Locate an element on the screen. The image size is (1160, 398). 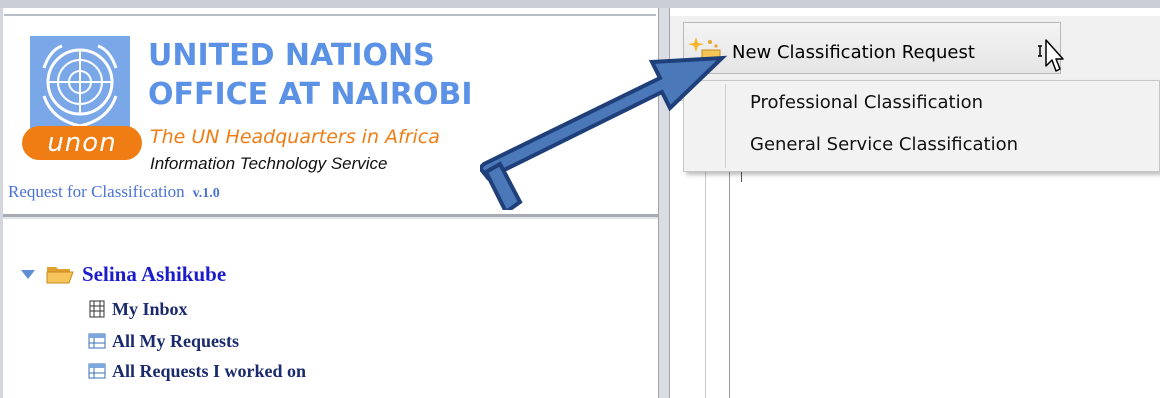
left-pane-border is located at coordinates (1, 203).